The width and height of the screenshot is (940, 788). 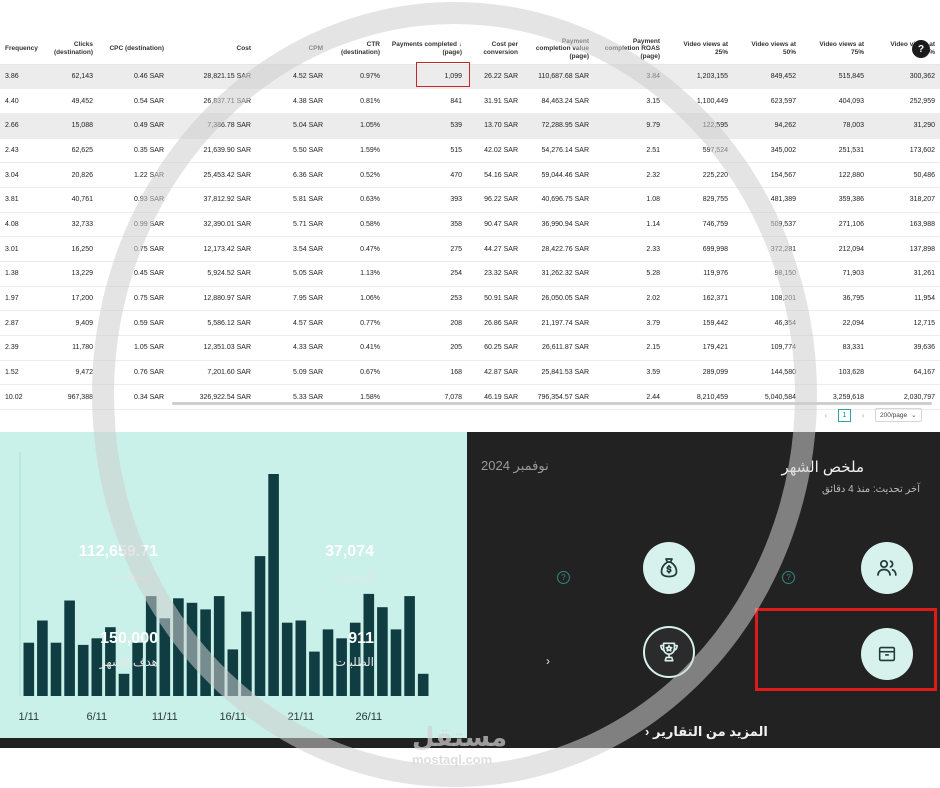 I want to click on table-cell: 60.25 SAR, so click(x=495, y=348).